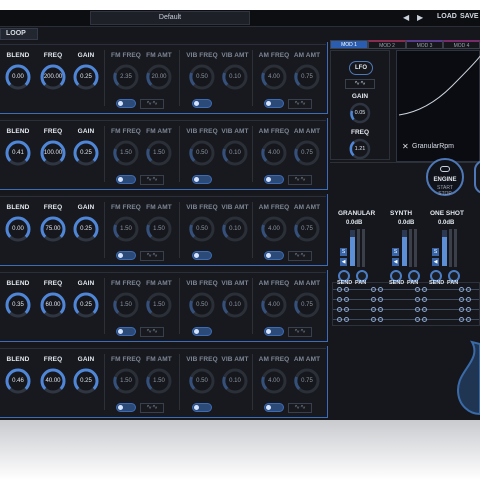  I want to click on level-meter, so click(363, 248).